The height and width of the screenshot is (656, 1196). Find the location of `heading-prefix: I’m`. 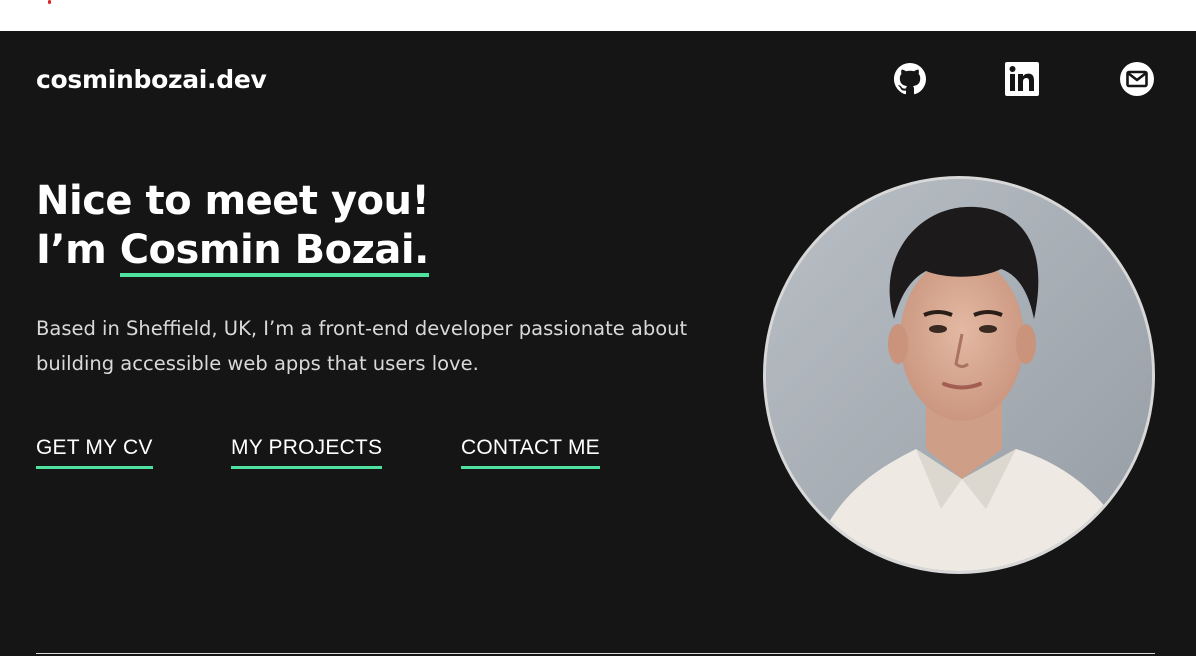

heading-prefix: I’m is located at coordinates (78, 250).